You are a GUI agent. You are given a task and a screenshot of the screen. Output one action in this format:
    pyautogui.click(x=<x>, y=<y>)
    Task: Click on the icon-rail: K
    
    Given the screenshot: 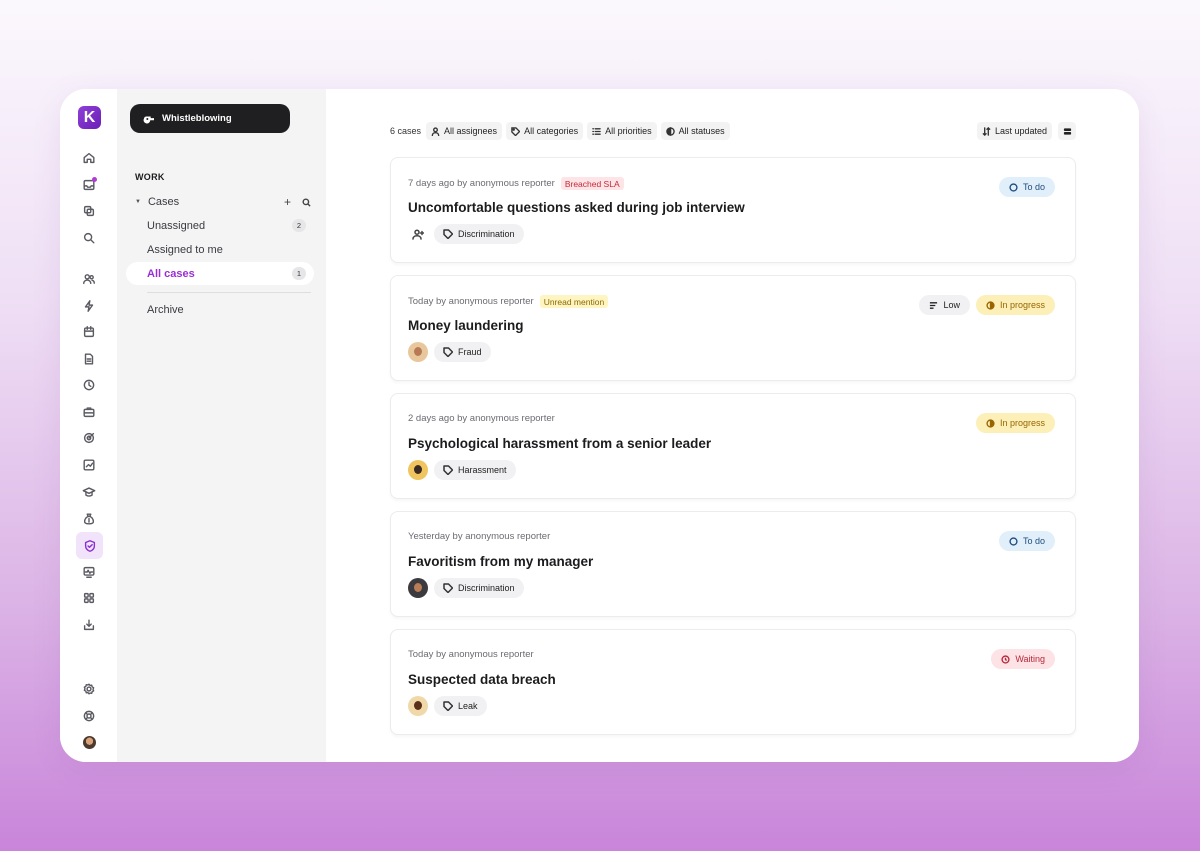 What is the action you would take?
    pyautogui.click(x=88, y=425)
    